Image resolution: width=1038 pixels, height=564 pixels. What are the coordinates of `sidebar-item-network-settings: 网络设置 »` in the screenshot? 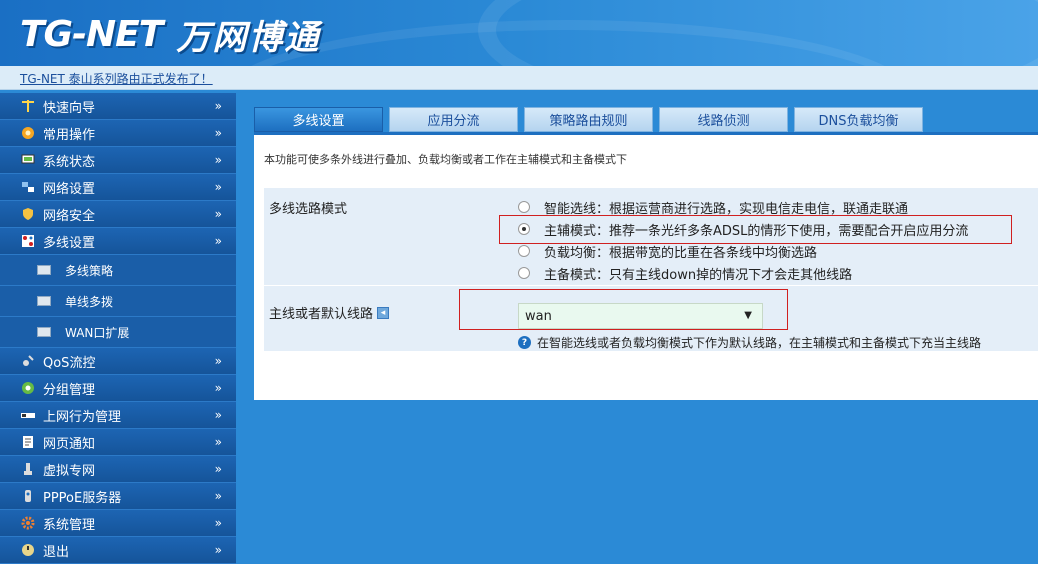 It's located at (118, 187).